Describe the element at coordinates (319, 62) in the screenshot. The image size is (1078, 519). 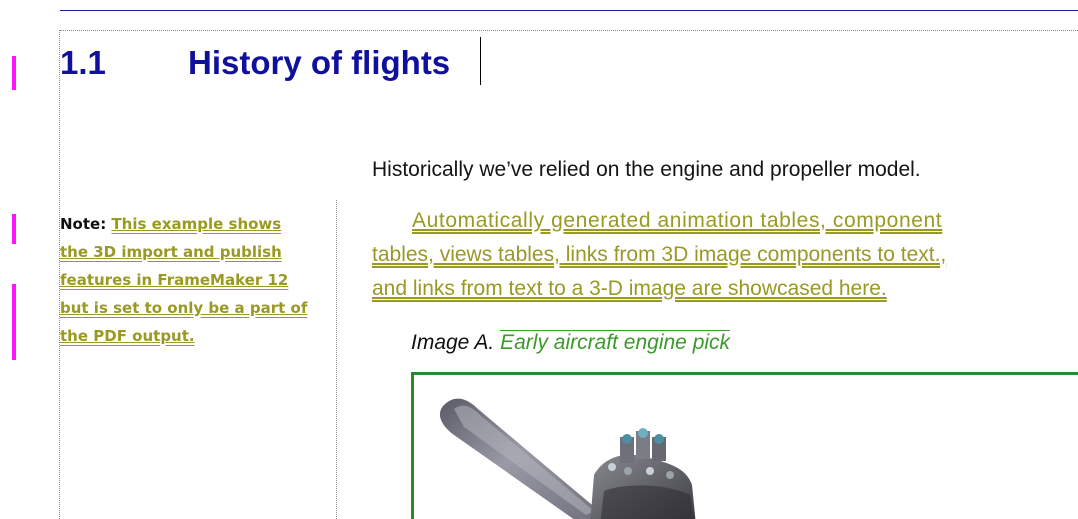
I see `section-title: History of flights` at that location.